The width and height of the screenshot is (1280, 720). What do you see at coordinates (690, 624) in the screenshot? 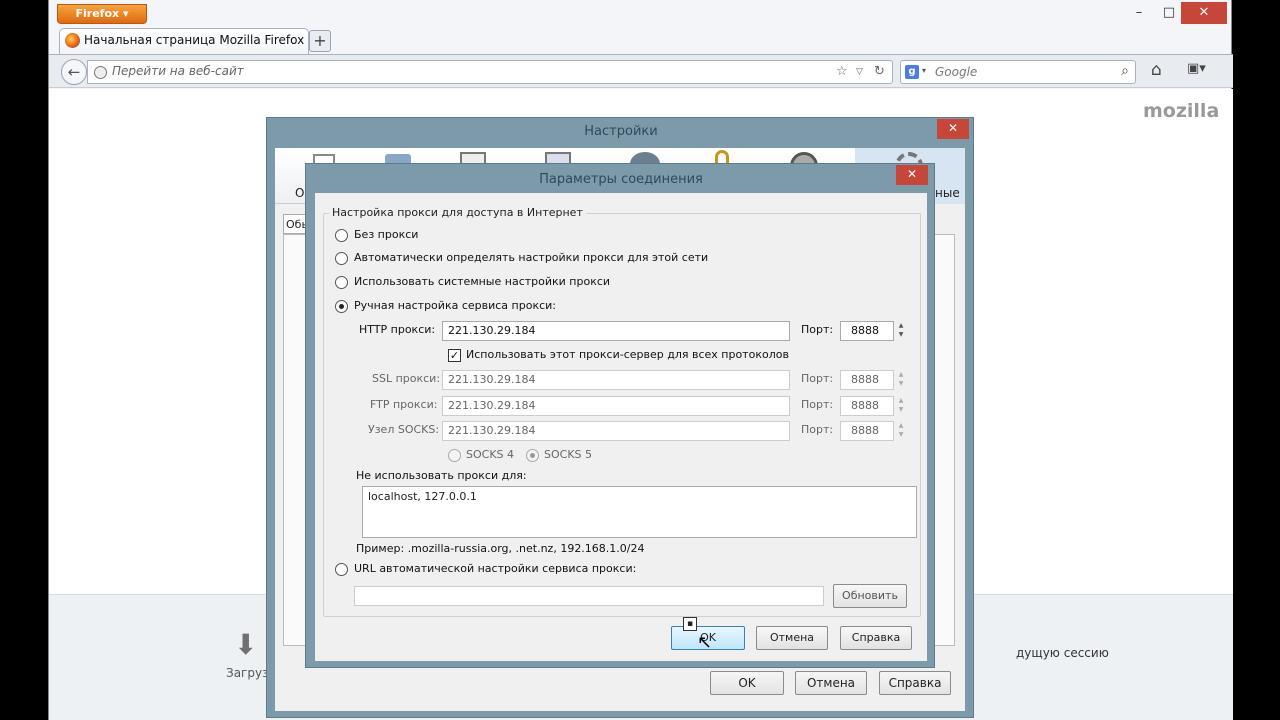
I see `mouse-cursor-badge-icon: ▪` at bounding box center [690, 624].